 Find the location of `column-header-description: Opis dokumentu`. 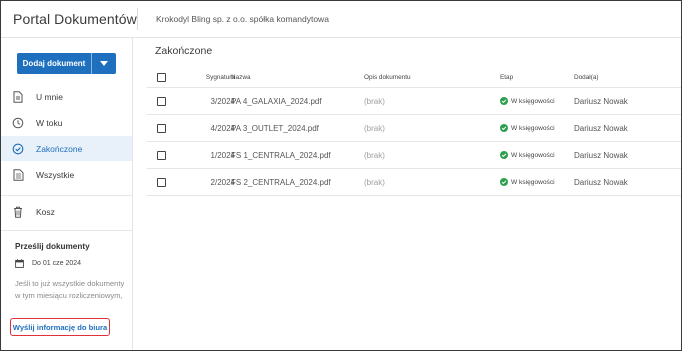

column-header-description: Opis dokumentu is located at coordinates (387, 77).